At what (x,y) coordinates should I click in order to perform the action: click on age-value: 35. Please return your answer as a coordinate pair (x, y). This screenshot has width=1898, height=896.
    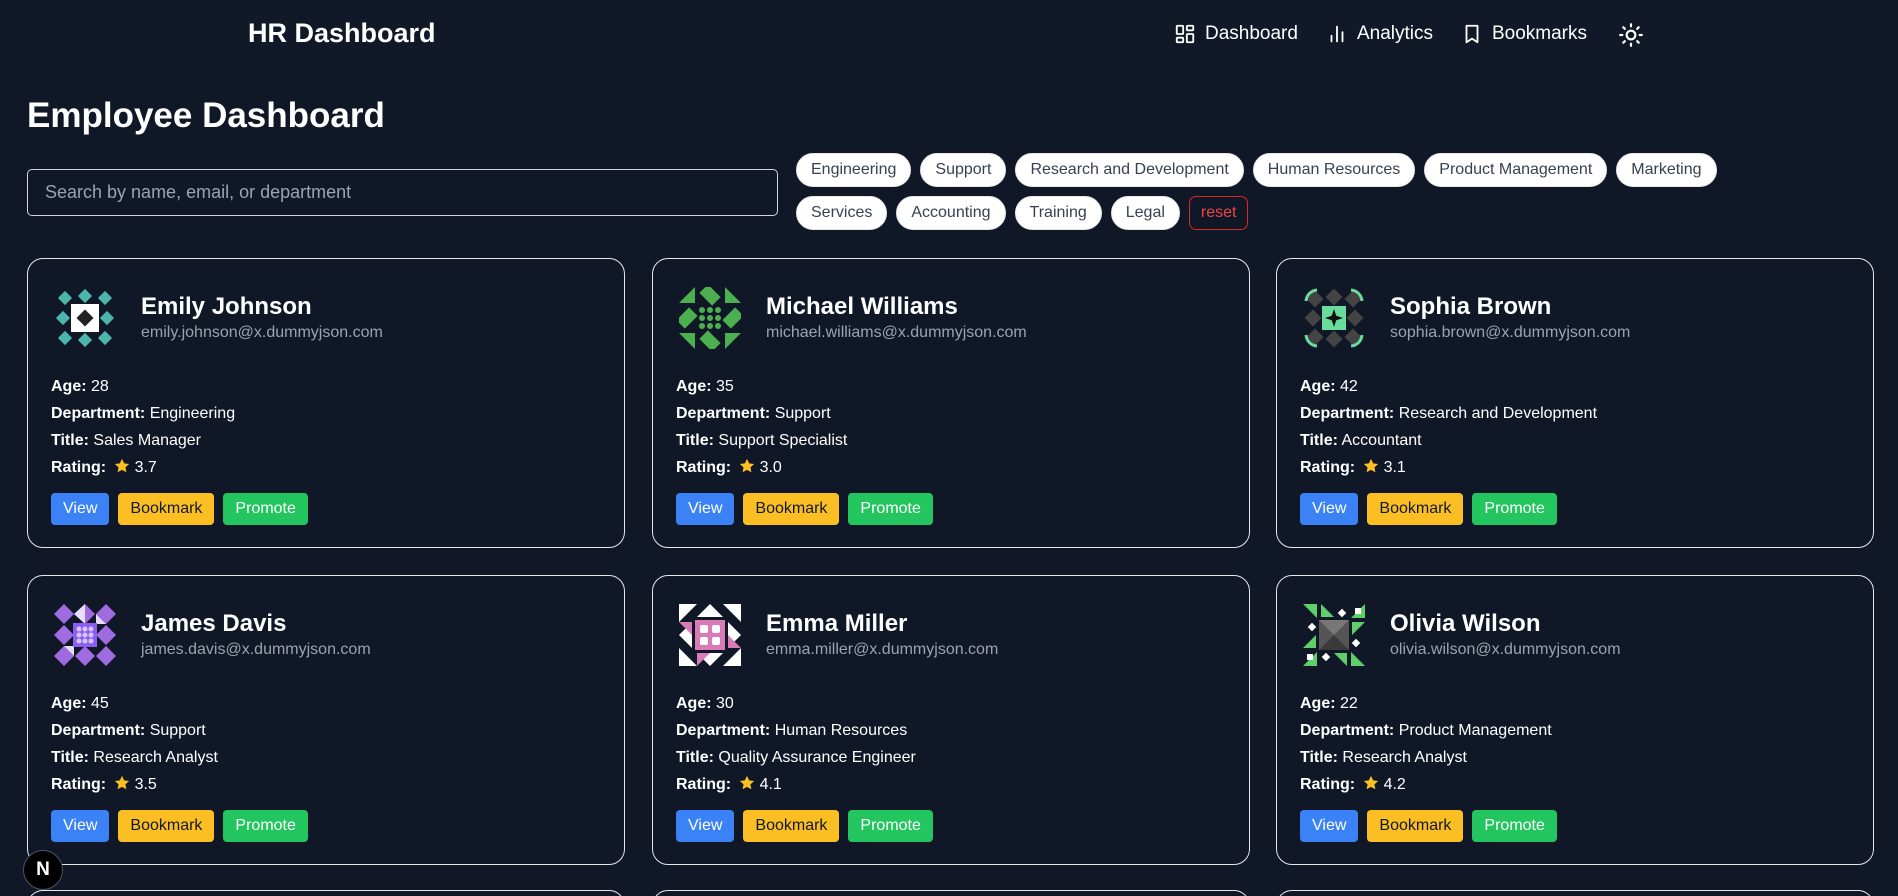
    Looking at the image, I should click on (725, 386).